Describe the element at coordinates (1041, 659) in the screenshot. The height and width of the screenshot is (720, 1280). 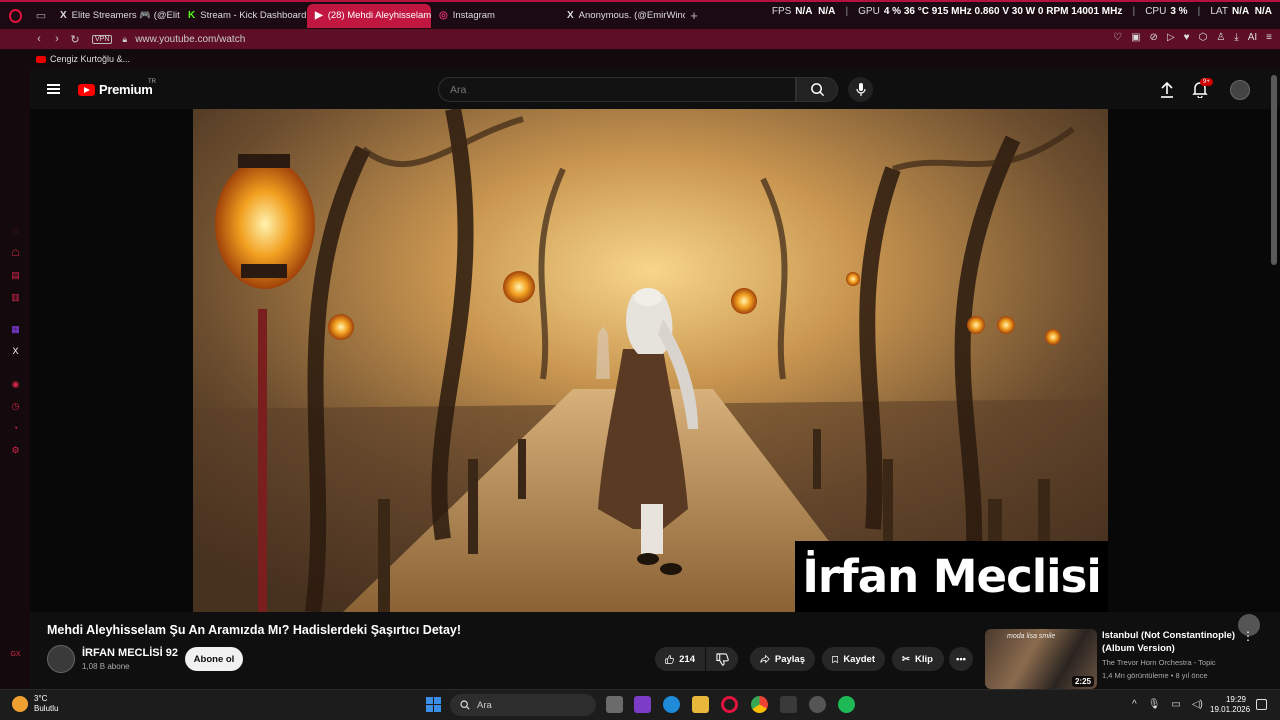
I see `recommended-video-thumbnail: moda lisa smile 2:25` at that location.